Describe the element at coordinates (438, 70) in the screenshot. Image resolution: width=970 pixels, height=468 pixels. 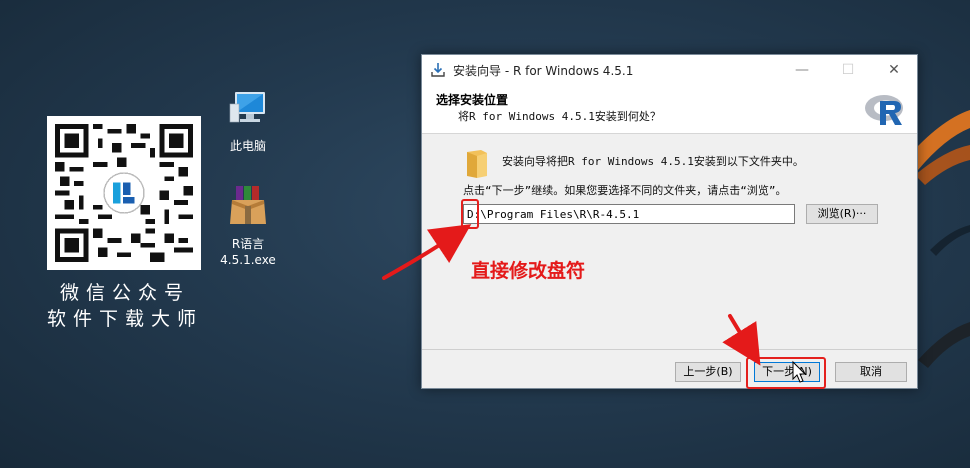
I see `installer-download-icon` at that location.